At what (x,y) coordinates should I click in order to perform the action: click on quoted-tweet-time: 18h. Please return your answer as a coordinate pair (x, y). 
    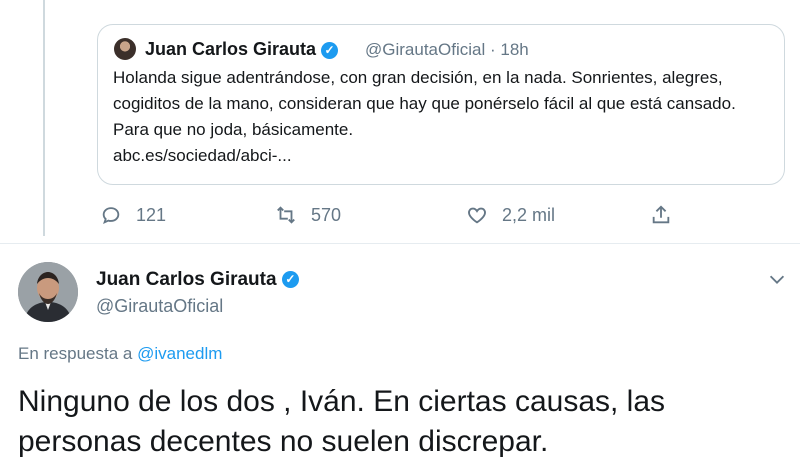
    Looking at the image, I should click on (514, 49).